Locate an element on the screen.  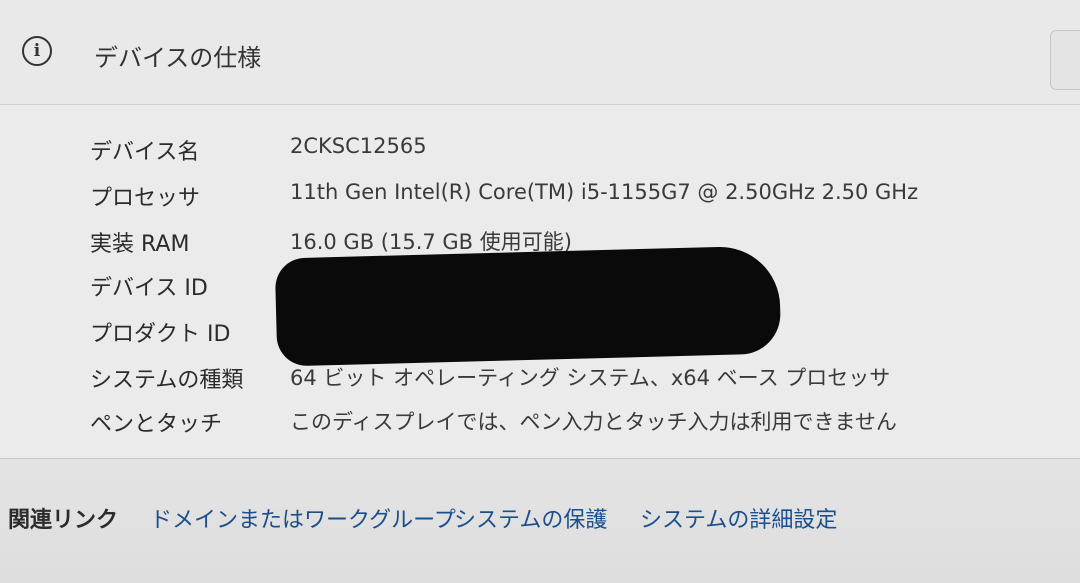
spec-label: システムの種類 is located at coordinates (167, 380).